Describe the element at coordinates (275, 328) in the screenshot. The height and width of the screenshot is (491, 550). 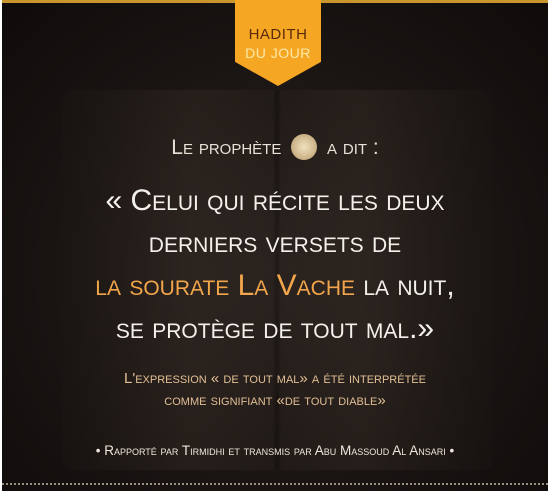
I see `quote-line-4: se protège de tout mal.»` at that location.